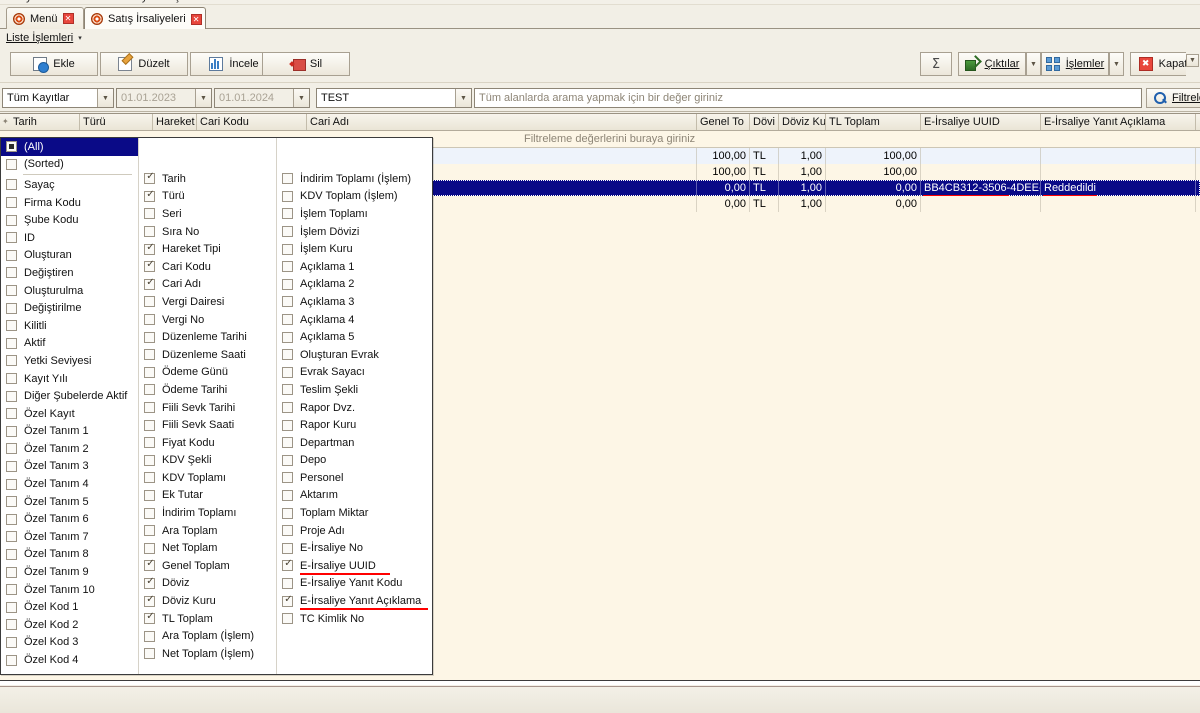 The width and height of the screenshot is (1200, 713). What do you see at coordinates (69, 414) in the screenshot?
I see `column-chooser-item: Özel Kayıt` at bounding box center [69, 414].